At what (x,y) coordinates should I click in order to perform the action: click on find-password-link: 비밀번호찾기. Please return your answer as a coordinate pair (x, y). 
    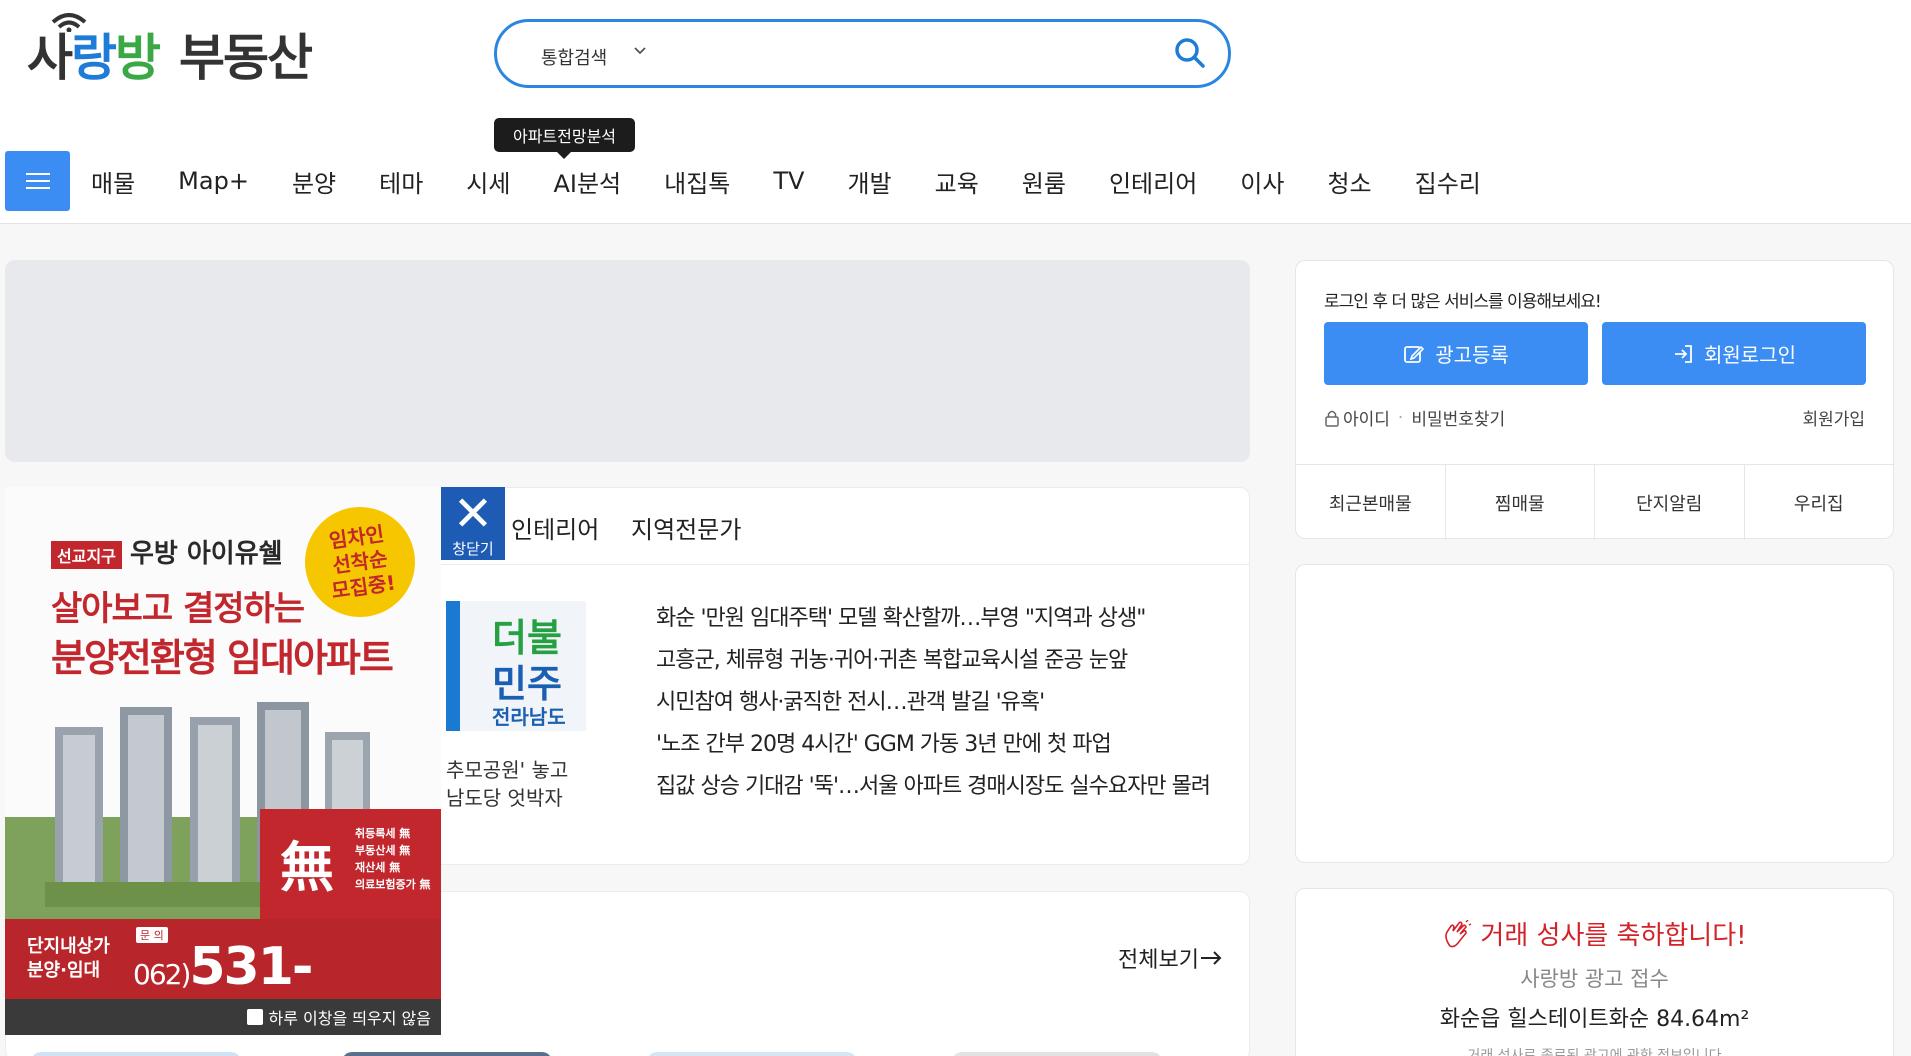
    Looking at the image, I should click on (1458, 417).